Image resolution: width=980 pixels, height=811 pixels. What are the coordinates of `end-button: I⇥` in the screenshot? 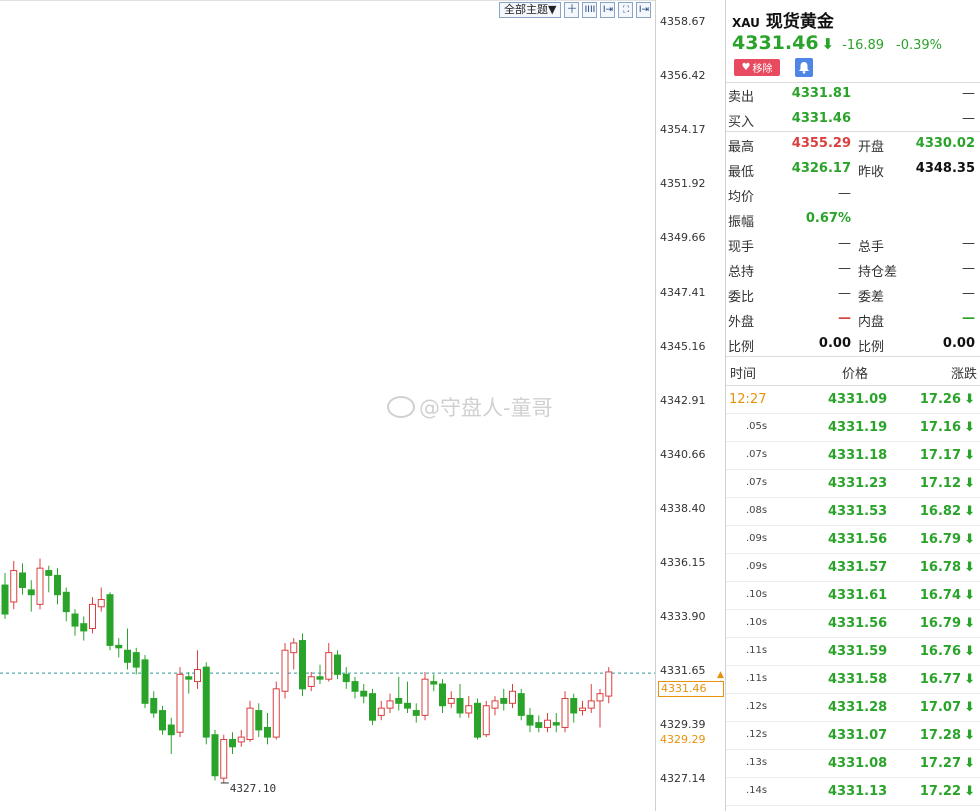 It's located at (644, 10).